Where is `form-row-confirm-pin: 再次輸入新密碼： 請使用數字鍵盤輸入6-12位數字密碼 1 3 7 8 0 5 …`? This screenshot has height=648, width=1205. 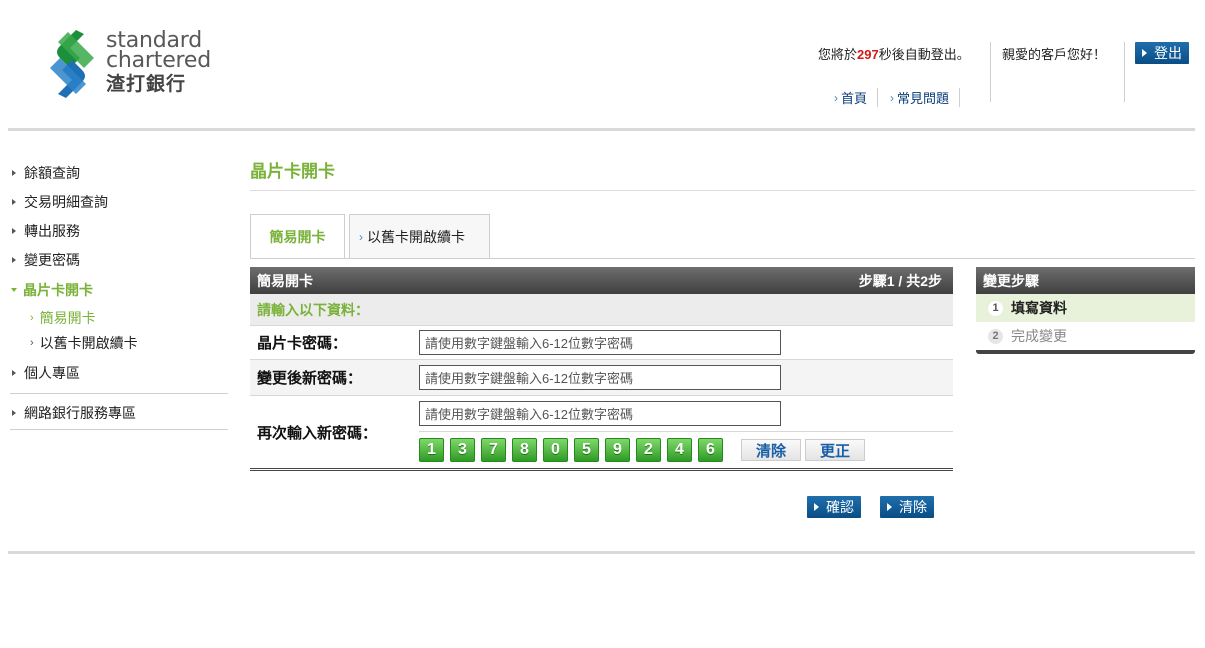
form-row-confirm-pin: 再次輸入新密碼： 請使用數字鍵盤輸入6-12位數字密碼 1 3 7 8 0 5 … is located at coordinates (601, 433).